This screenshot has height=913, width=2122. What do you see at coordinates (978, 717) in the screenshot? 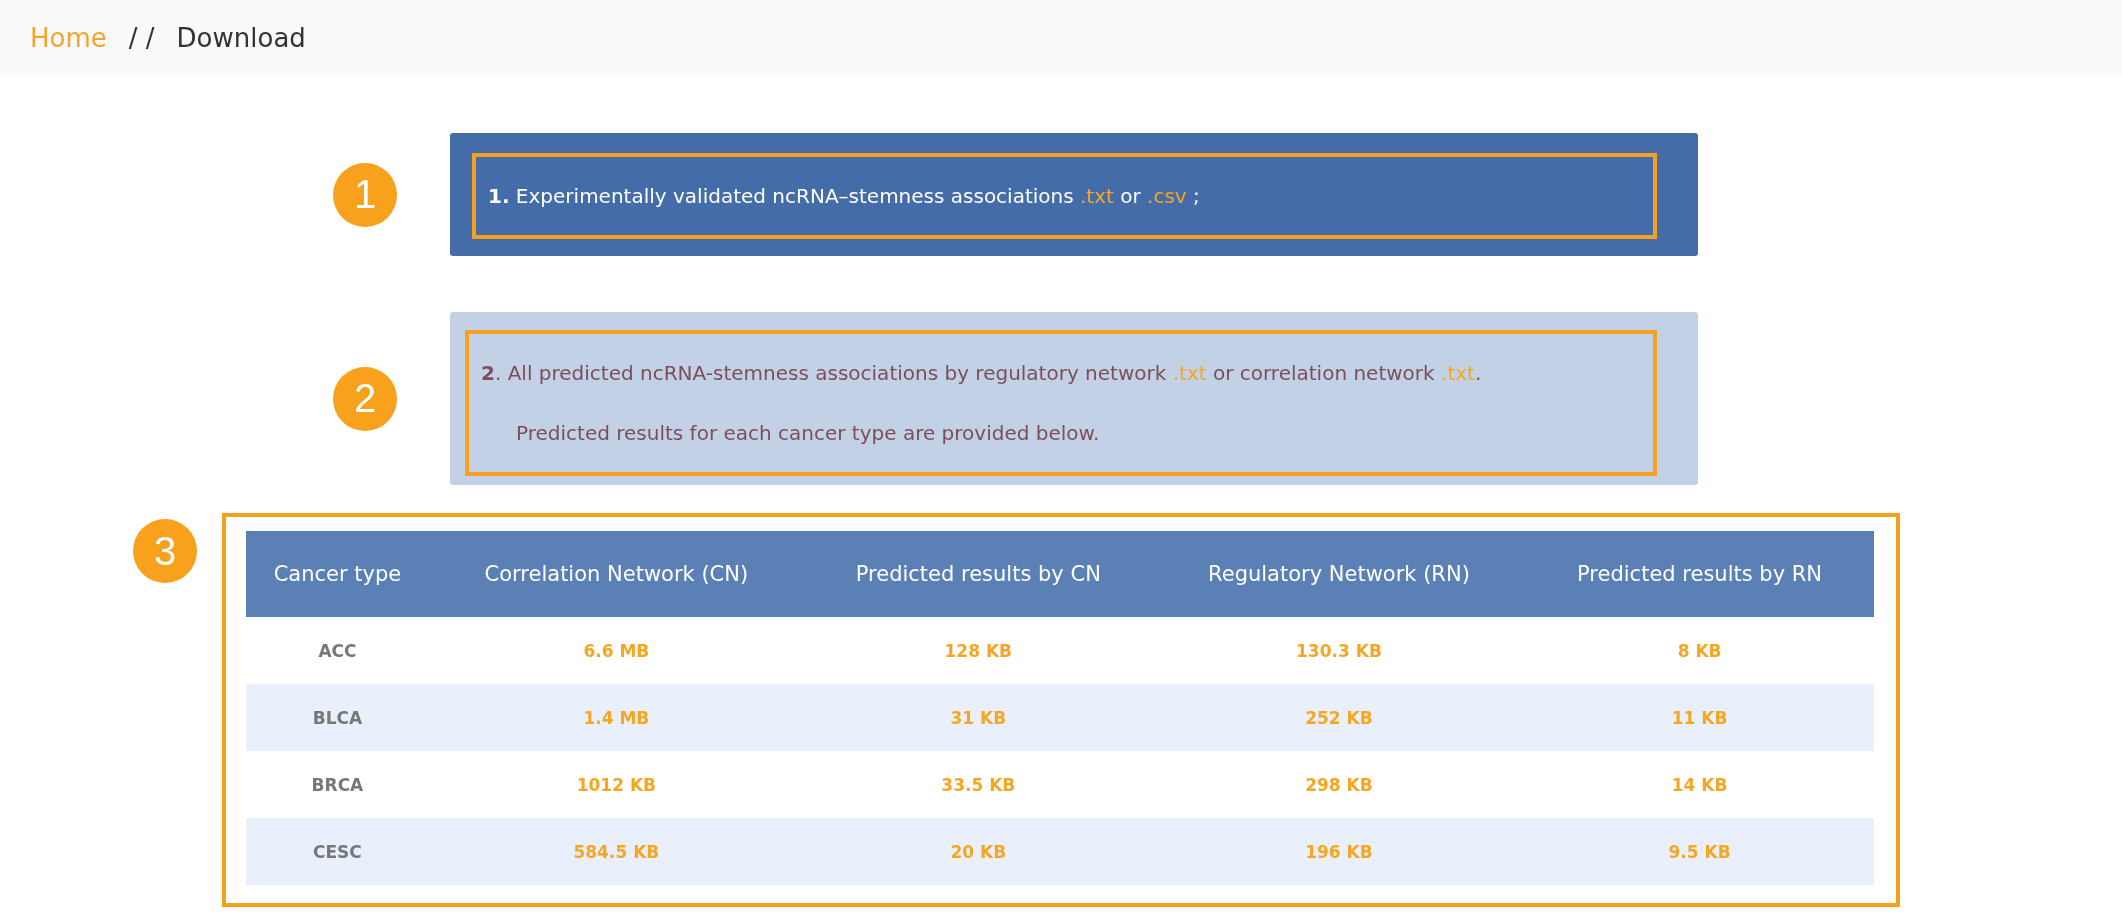
I see `download-link: 31 KB` at bounding box center [978, 717].